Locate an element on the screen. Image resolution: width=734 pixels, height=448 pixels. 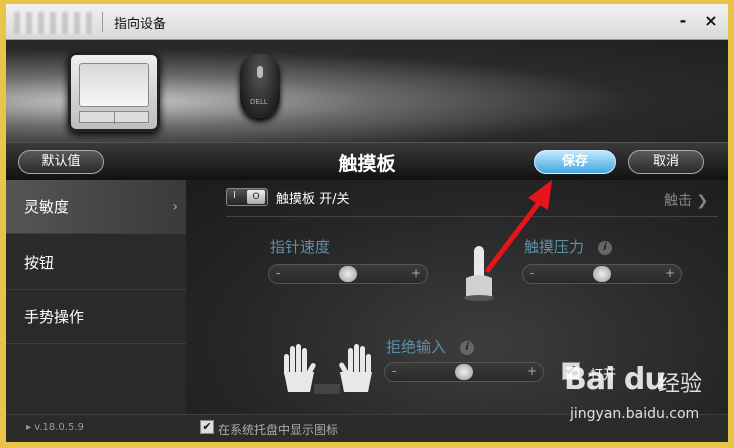
tray-icon-label: 在系统托盘中显示图标 is located at coordinates (278, 430).